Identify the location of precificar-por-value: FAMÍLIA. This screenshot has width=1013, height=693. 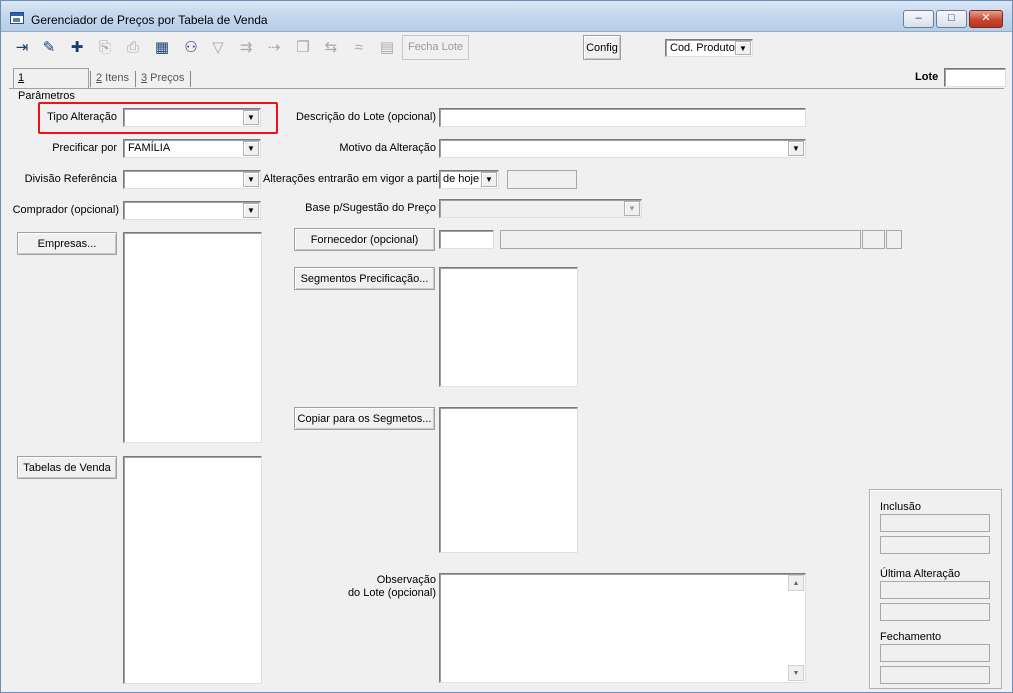
(149, 148).